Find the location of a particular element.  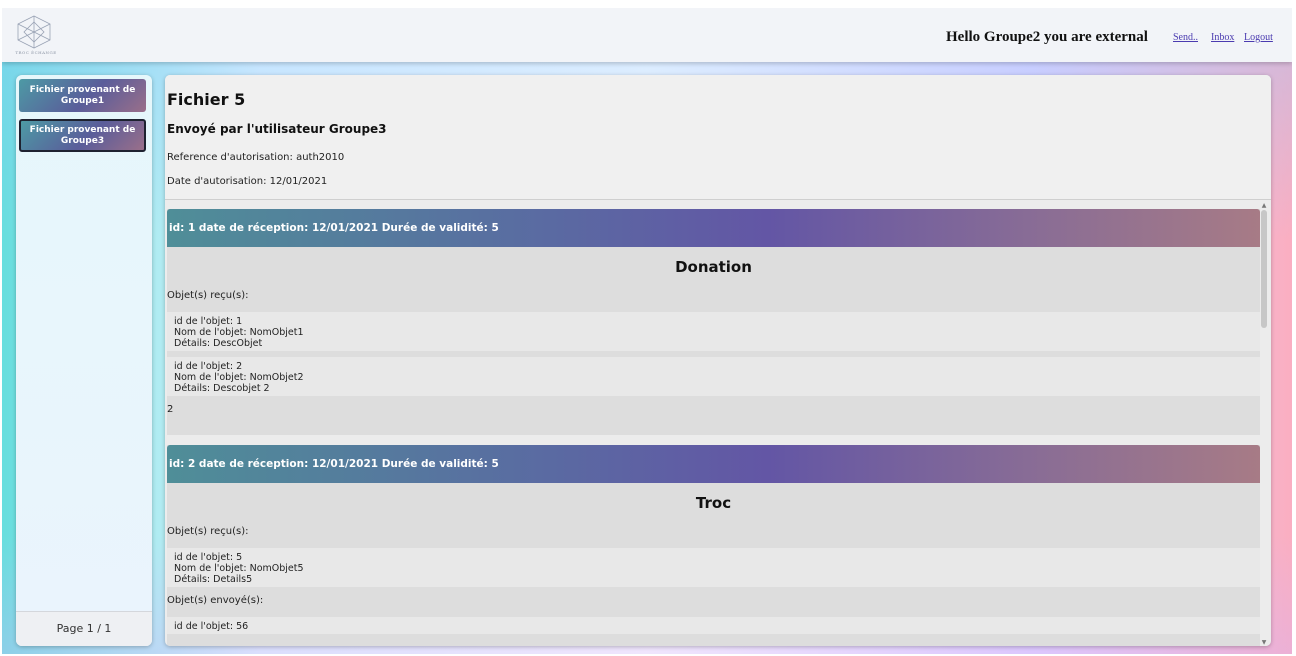

file-title: Fichier 5 is located at coordinates (206, 99).